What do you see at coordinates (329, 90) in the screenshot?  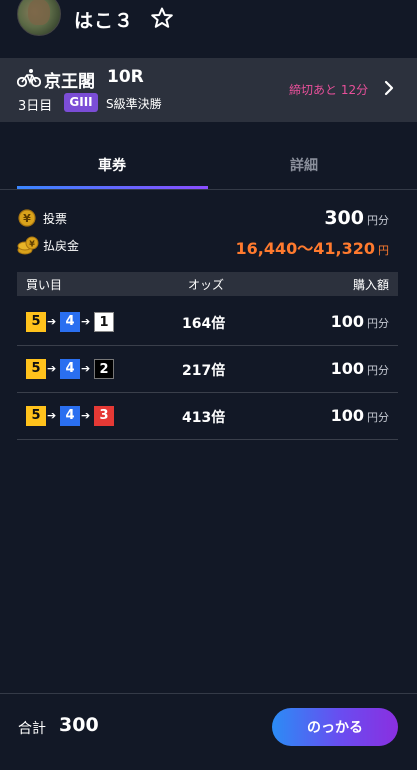 I see `deadline-text: 締切あと 12分` at bounding box center [329, 90].